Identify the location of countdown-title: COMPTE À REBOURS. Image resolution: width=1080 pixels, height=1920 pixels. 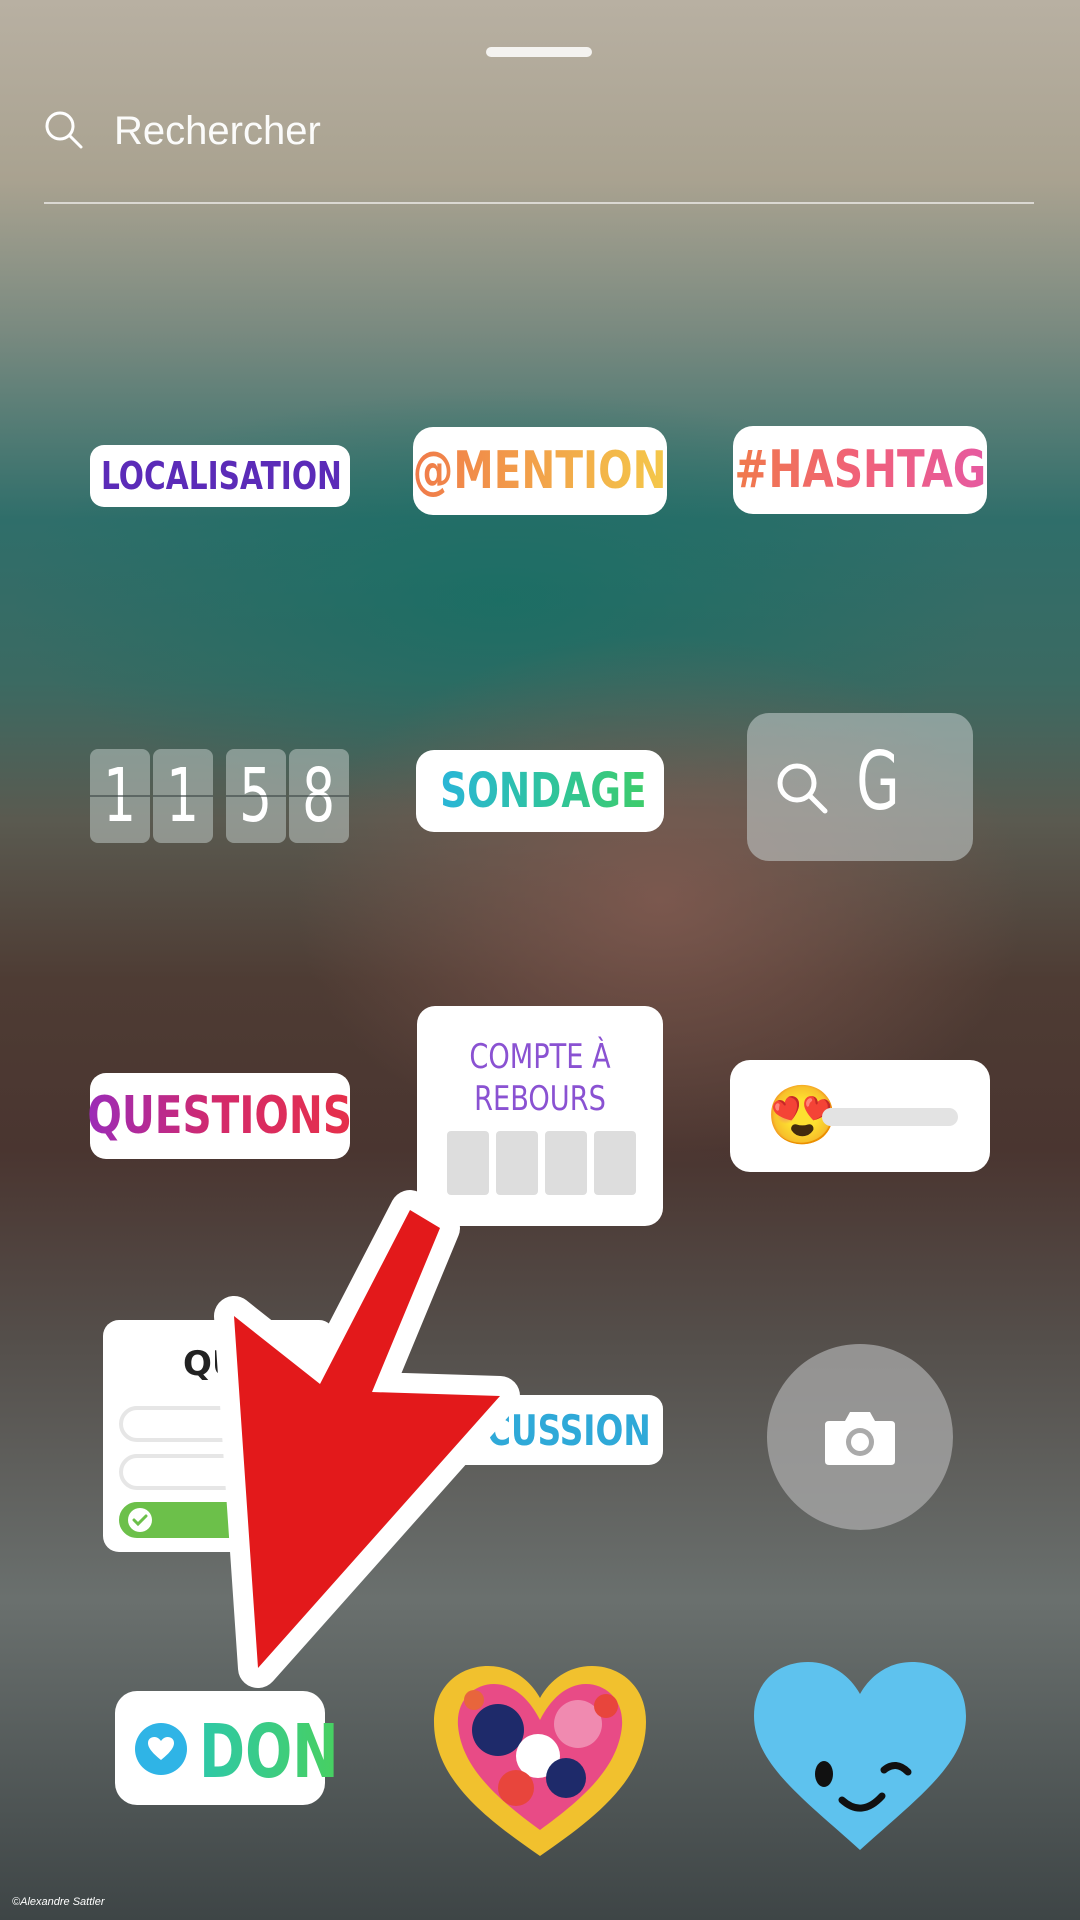
(540, 1078).